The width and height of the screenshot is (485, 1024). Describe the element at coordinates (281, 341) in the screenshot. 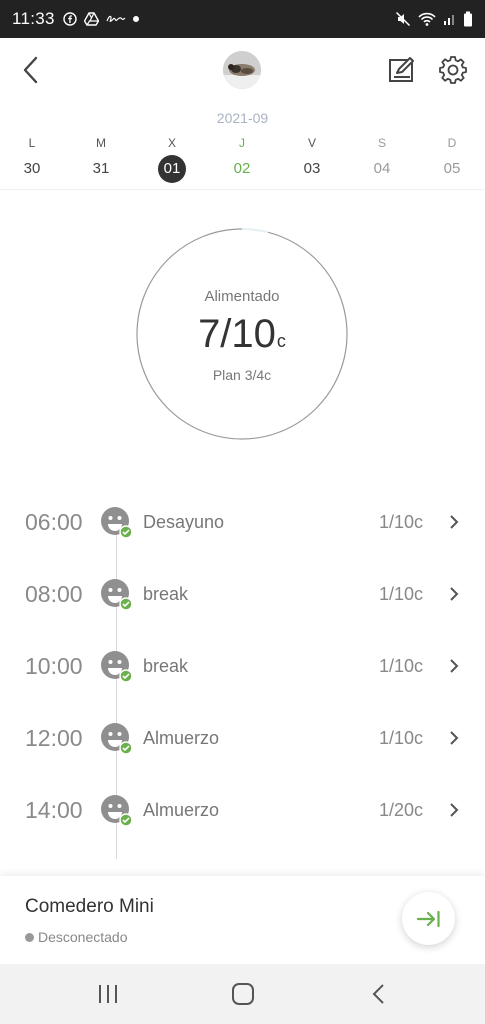

I see `fed-unit: c` at that location.